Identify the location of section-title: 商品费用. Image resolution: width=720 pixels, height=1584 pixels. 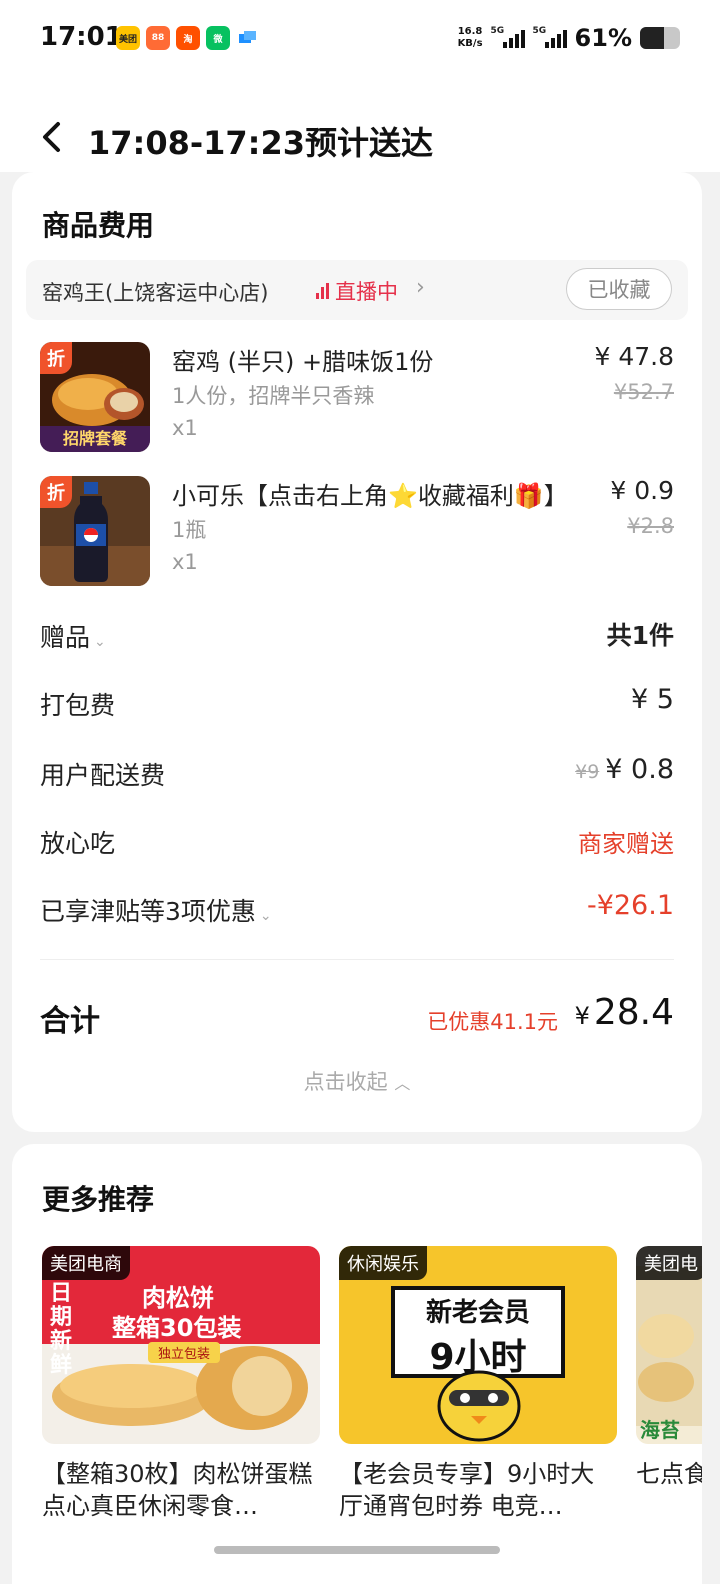
(98, 225).